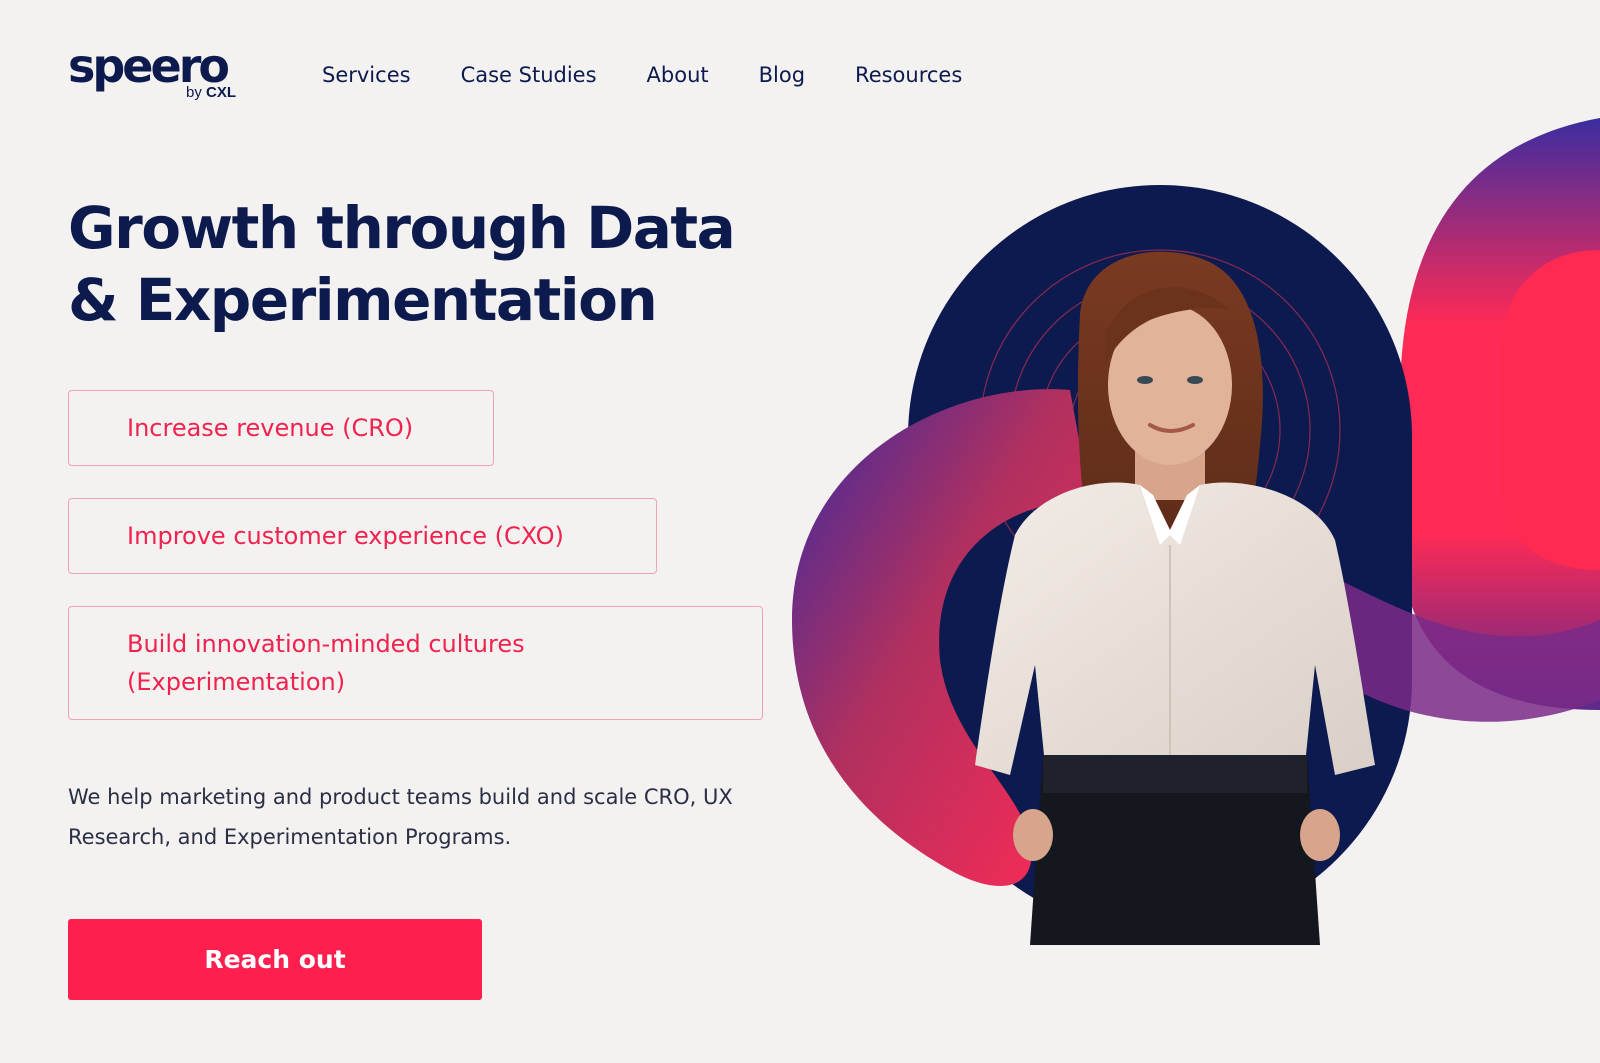 Image resolution: width=1600 pixels, height=1063 pixels. I want to click on speero-logo: speero by CXL, so click(154, 71).